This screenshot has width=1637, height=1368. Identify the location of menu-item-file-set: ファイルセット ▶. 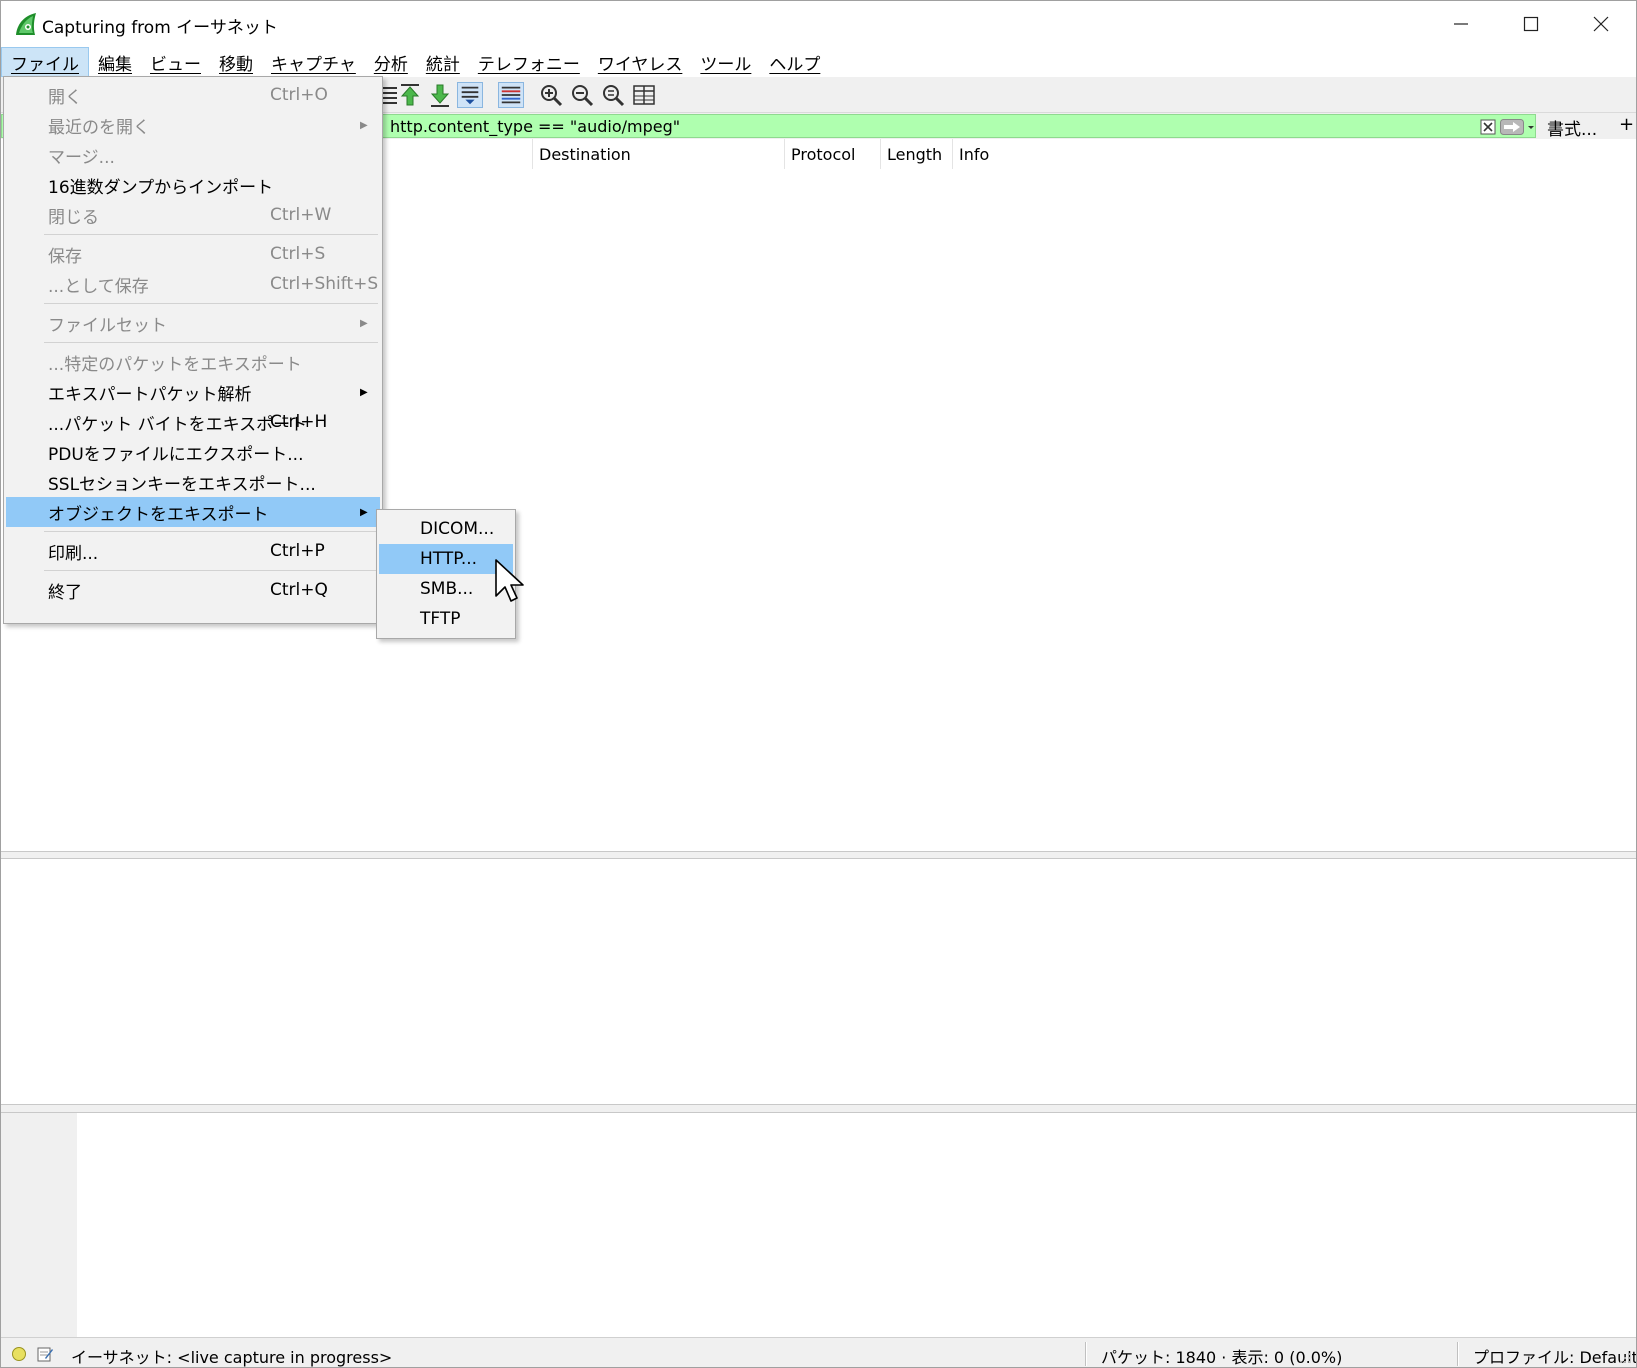
(193, 323).